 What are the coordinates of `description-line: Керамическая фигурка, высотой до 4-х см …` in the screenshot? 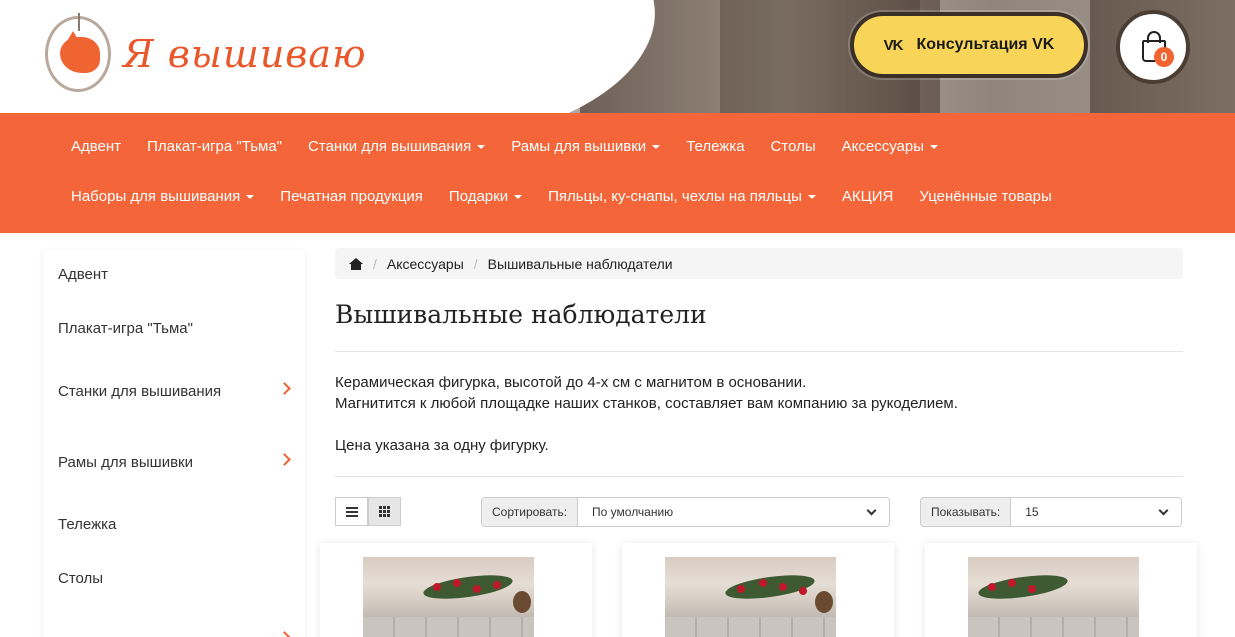 It's located at (571, 382).